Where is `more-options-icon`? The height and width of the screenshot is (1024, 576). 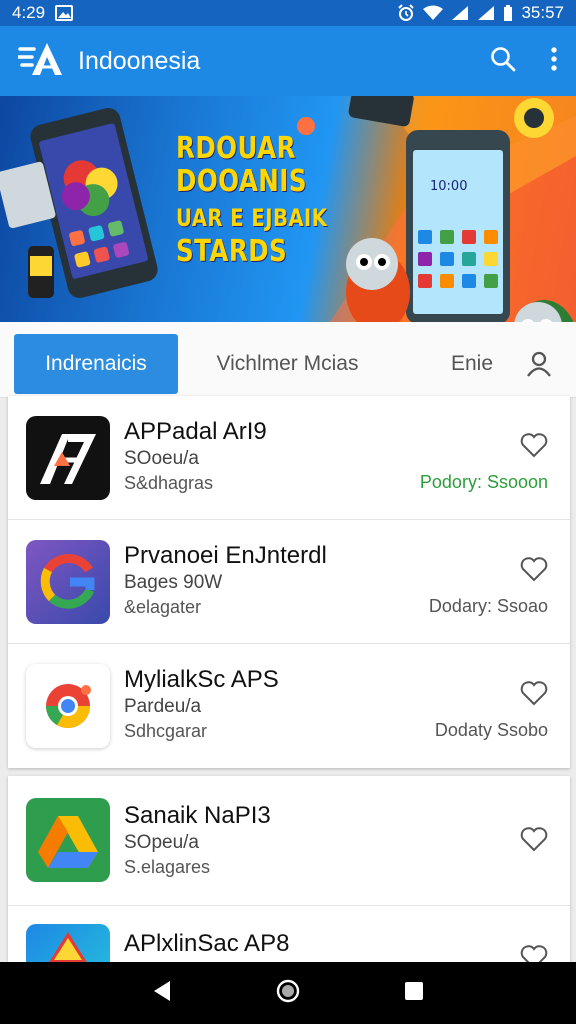 more-options-icon is located at coordinates (554, 61).